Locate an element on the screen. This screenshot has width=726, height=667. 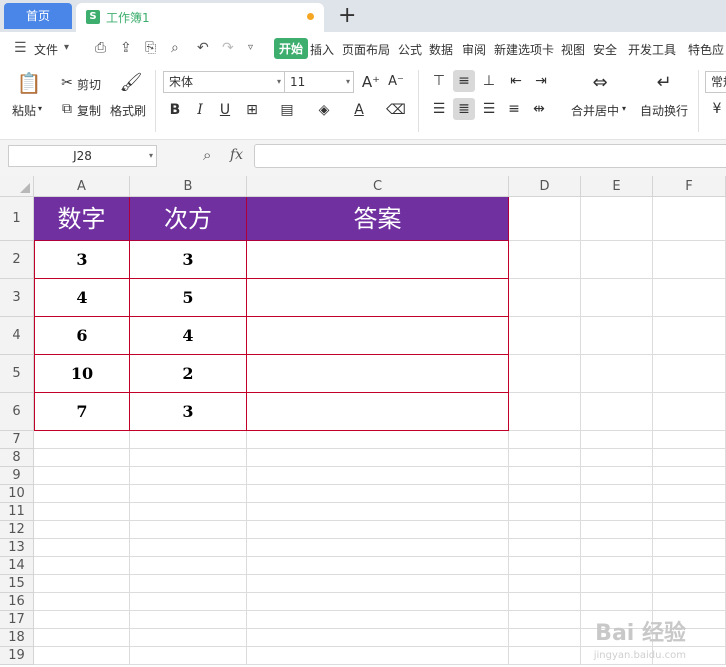
increase-font-icon: A⁺ is located at coordinates (371, 82).